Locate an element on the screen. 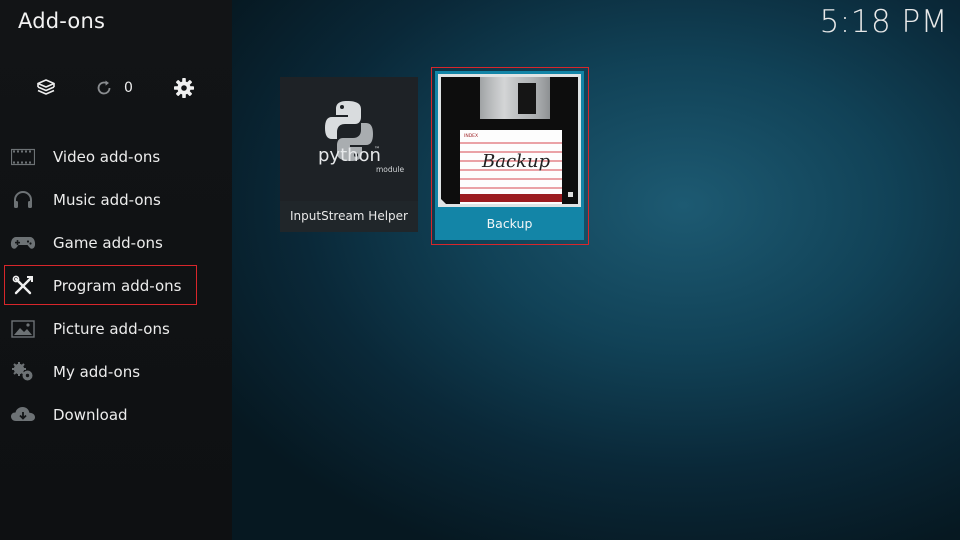  headphones-icon is located at coordinates (23, 200).